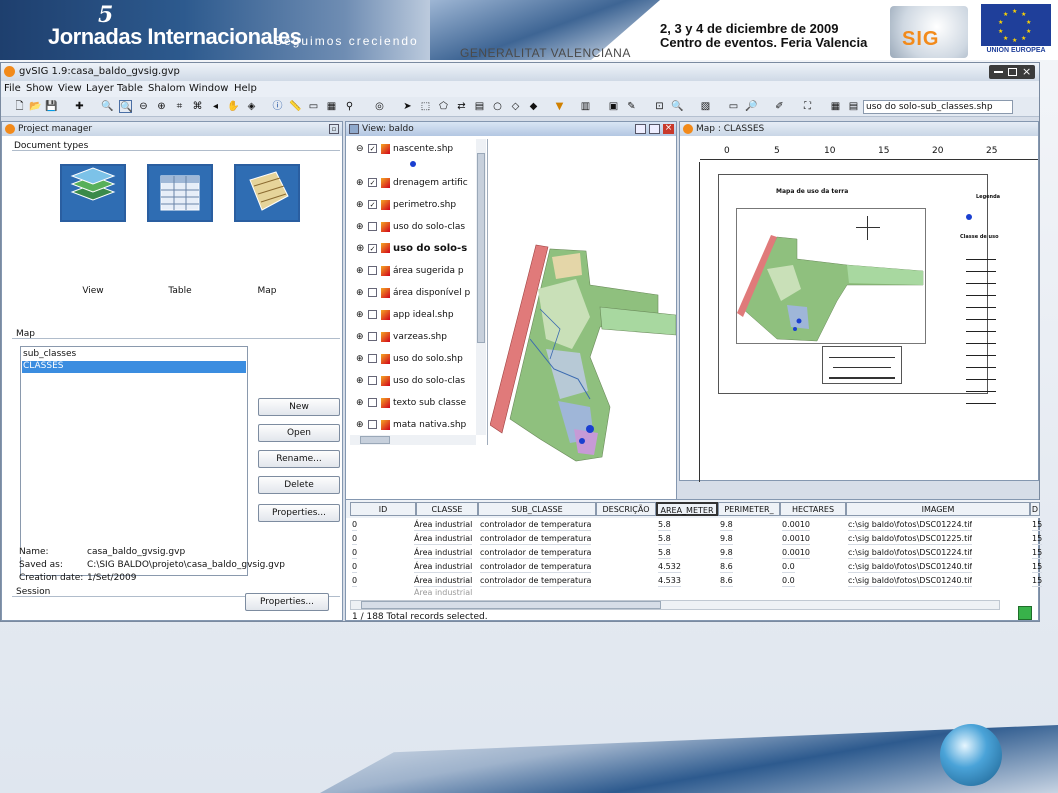  What do you see at coordinates (379, 106) in the screenshot?
I see `raster-icon: ◎` at bounding box center [379, 106].